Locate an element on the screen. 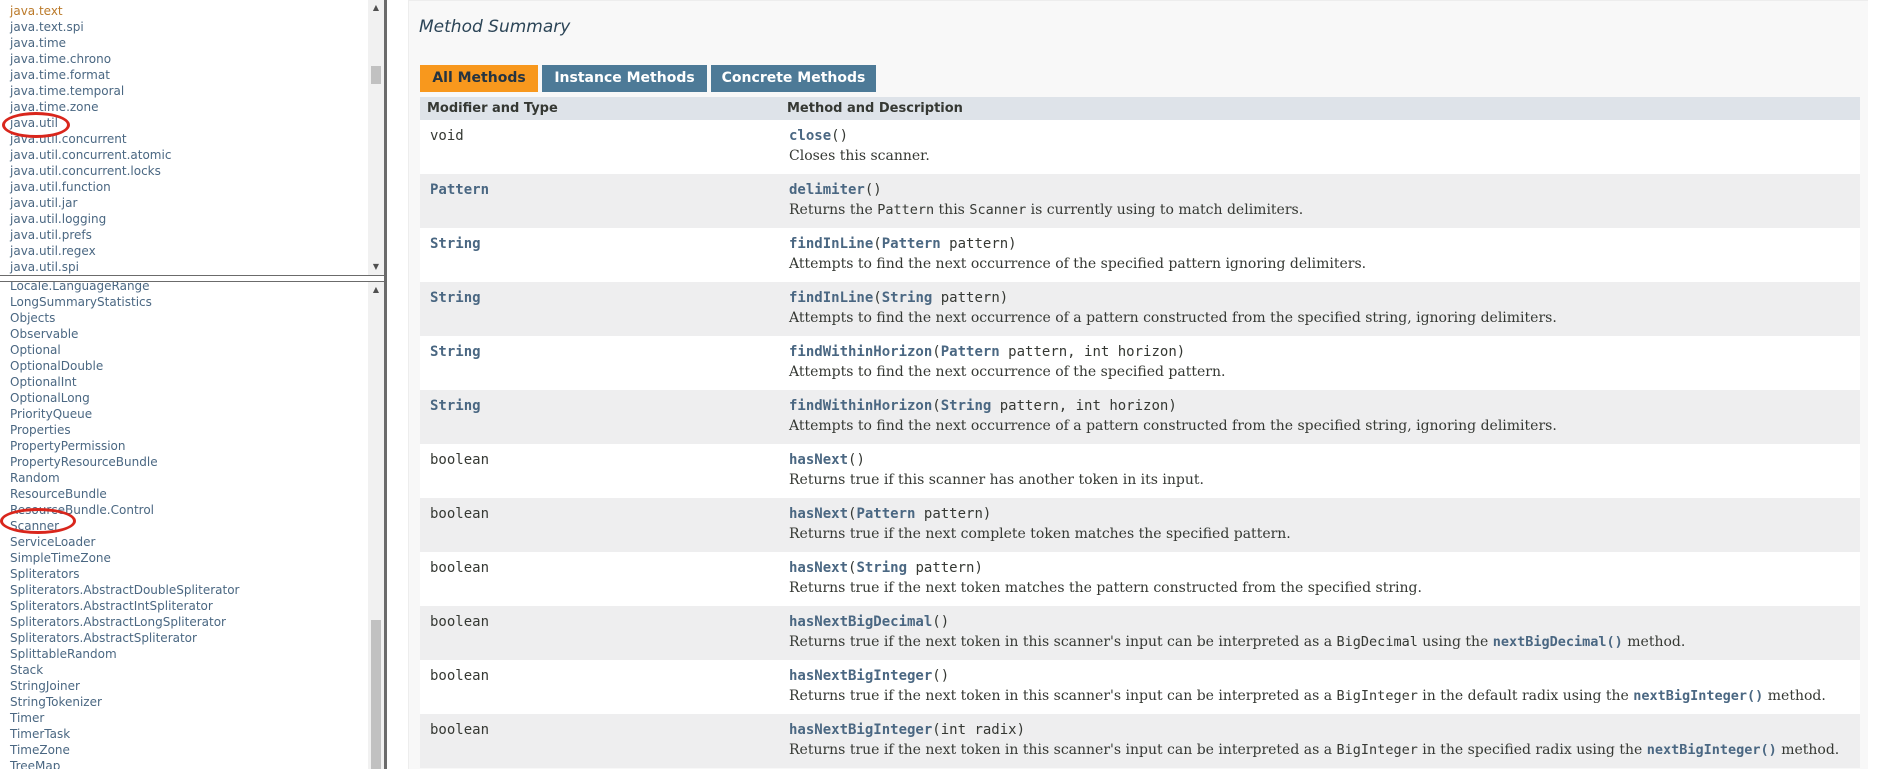  class-link: Spliterators.AbstractDoubleSpliterator is located at coordinates (124, 590).